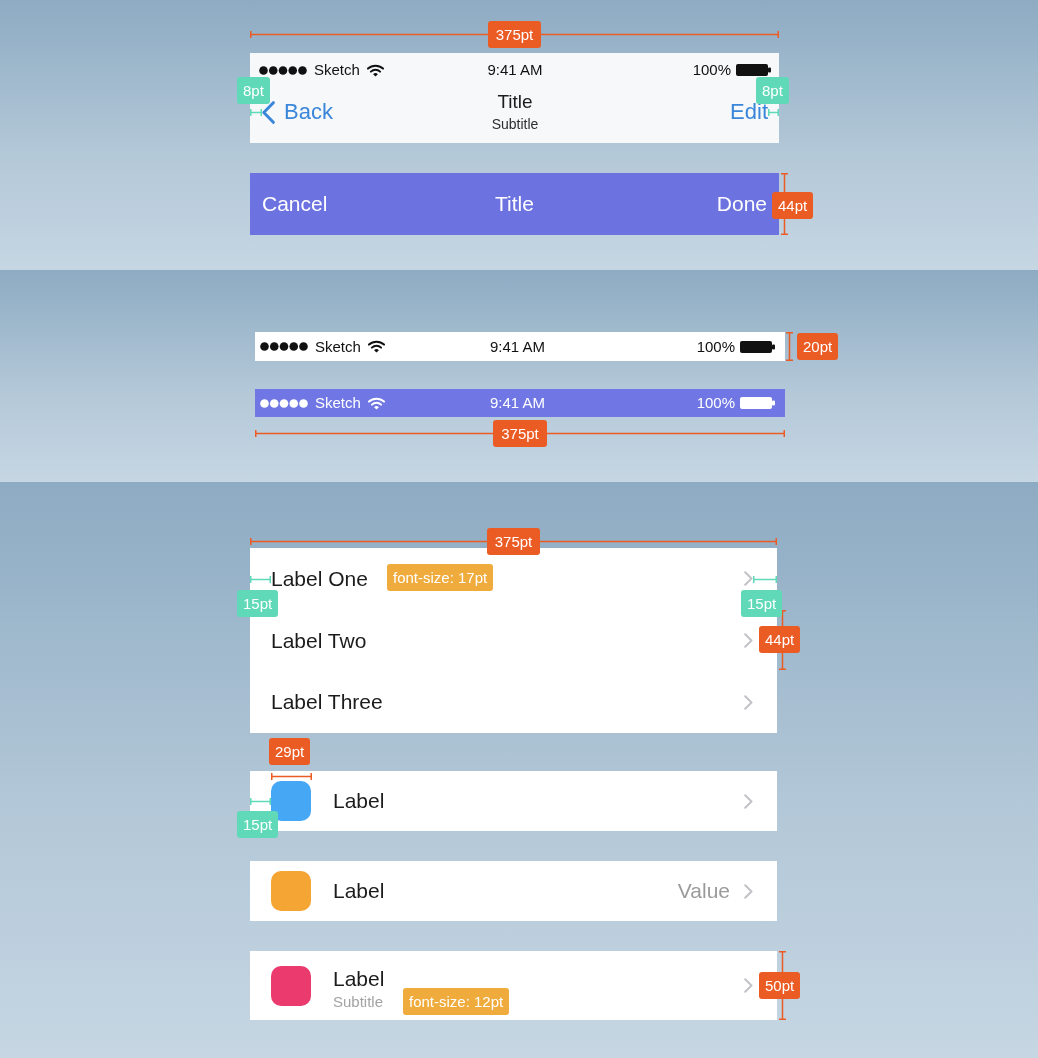 This screenshot has width=1038, height=1058. I want to click on nav-subtitle: Subtitle, so click(515, 124).